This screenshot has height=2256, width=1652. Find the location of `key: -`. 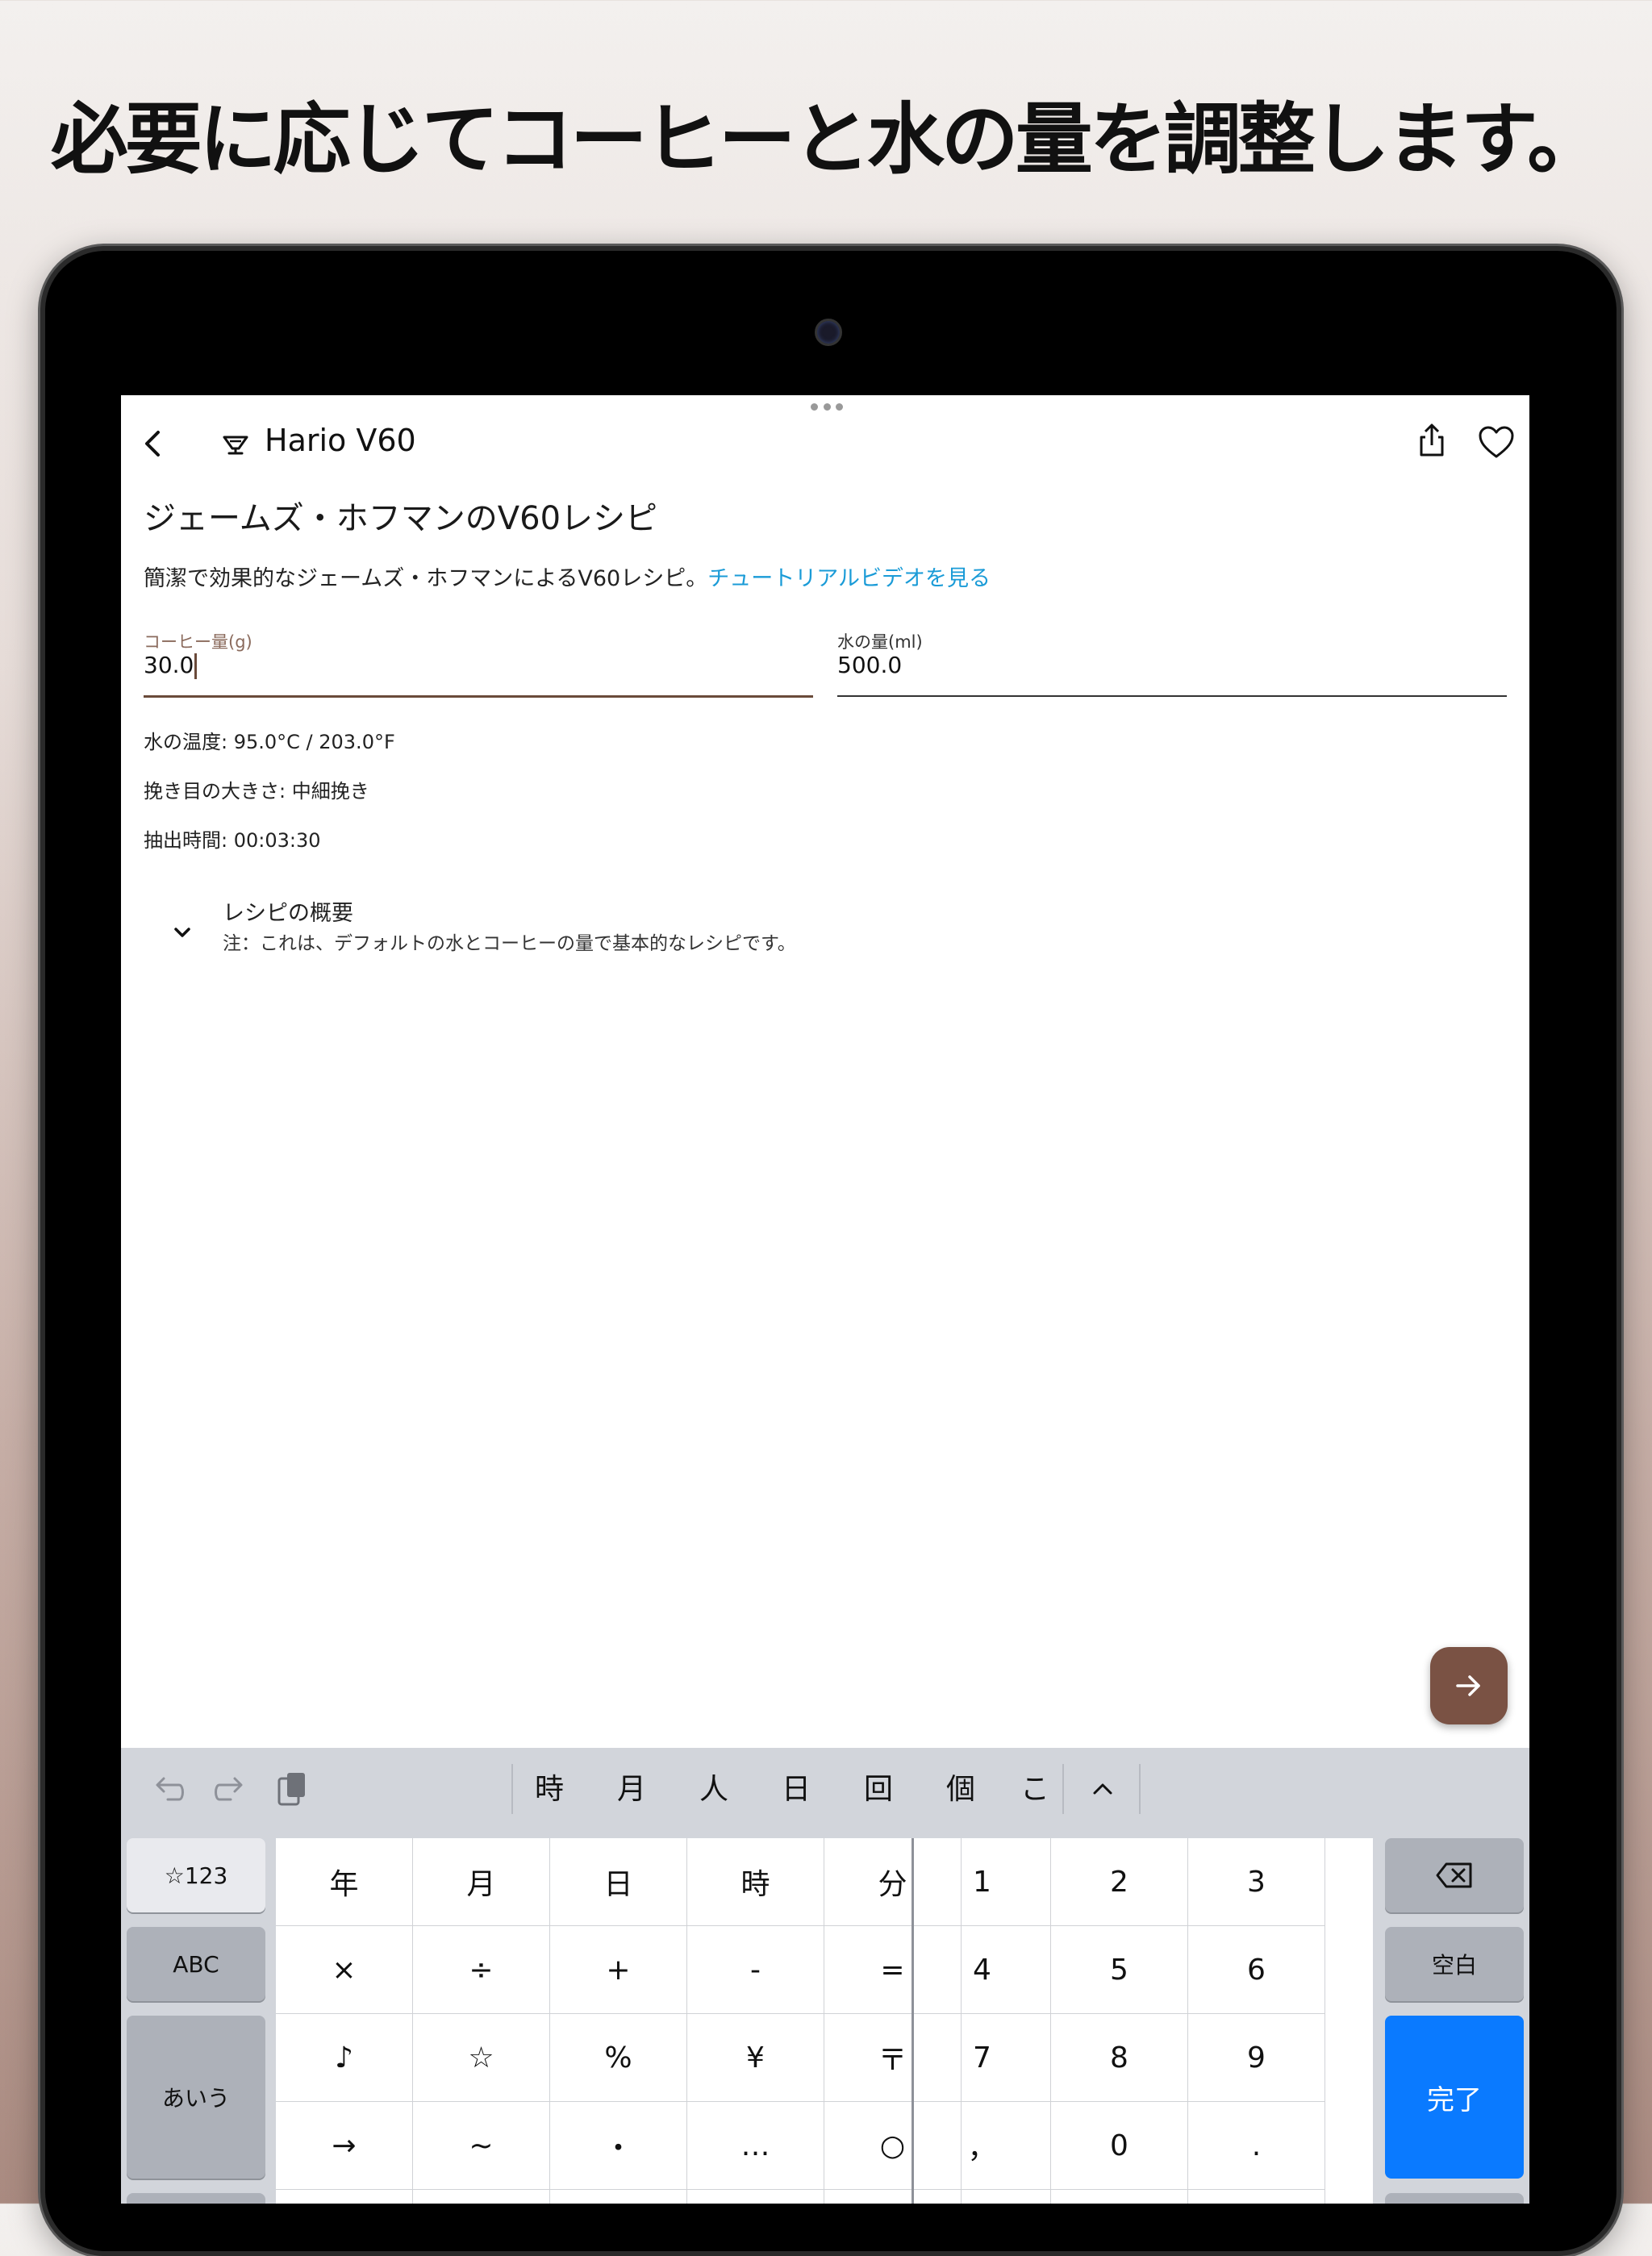

key: - is located at coordinates (755, 1970).